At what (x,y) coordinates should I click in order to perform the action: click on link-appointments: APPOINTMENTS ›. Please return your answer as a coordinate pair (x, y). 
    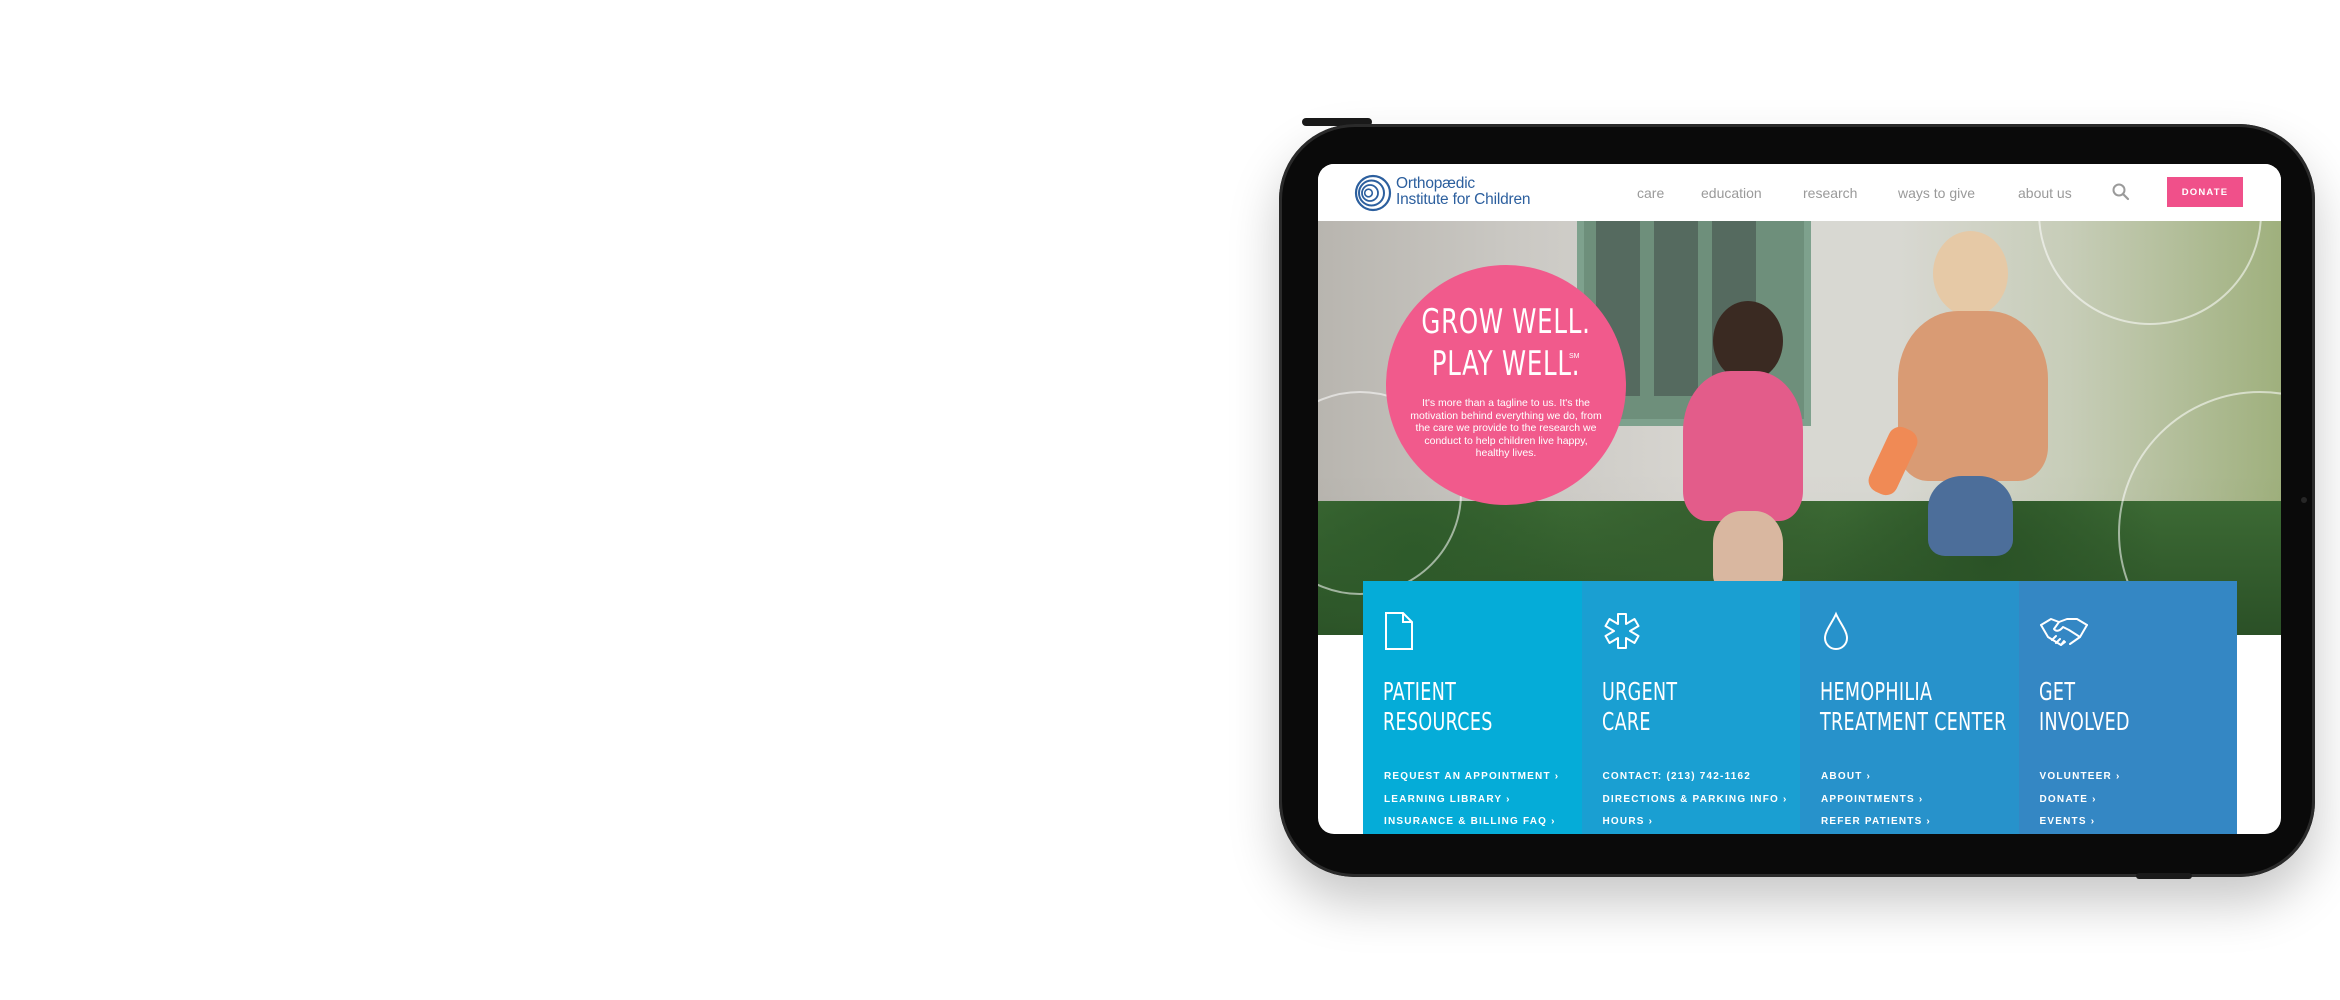
    Looking at the image, I should click on (1876, 800).